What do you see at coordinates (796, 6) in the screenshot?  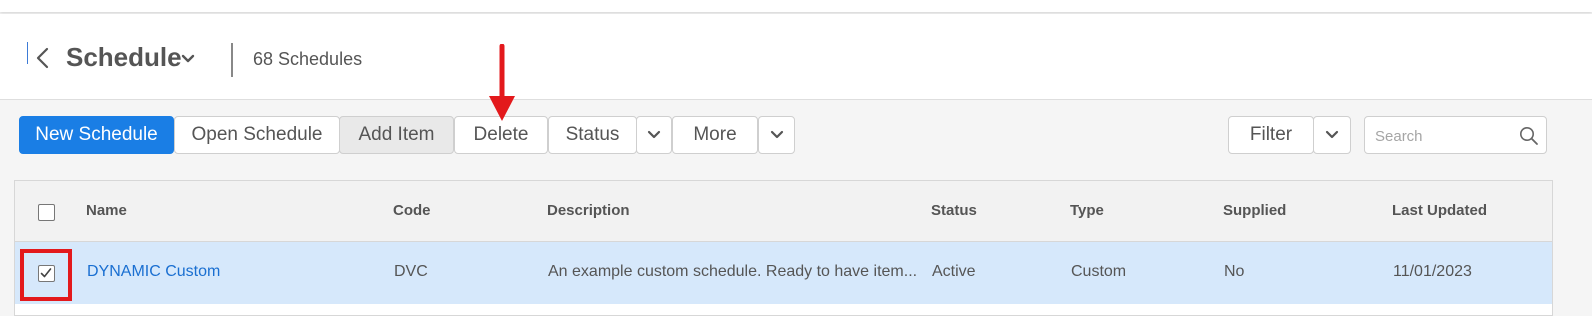 I see `top-strip` at bounding box center [796, 6].